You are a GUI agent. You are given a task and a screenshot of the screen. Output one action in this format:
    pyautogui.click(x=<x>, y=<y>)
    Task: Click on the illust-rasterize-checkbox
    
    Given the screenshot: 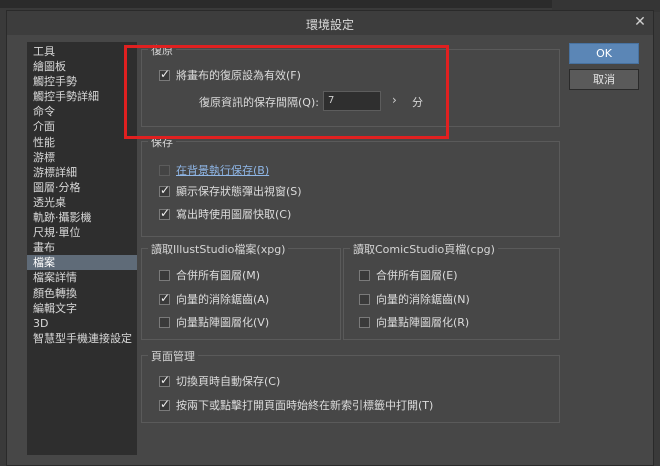 What is the action you would take?
    pyautogui.click(x=164, y=322)
    